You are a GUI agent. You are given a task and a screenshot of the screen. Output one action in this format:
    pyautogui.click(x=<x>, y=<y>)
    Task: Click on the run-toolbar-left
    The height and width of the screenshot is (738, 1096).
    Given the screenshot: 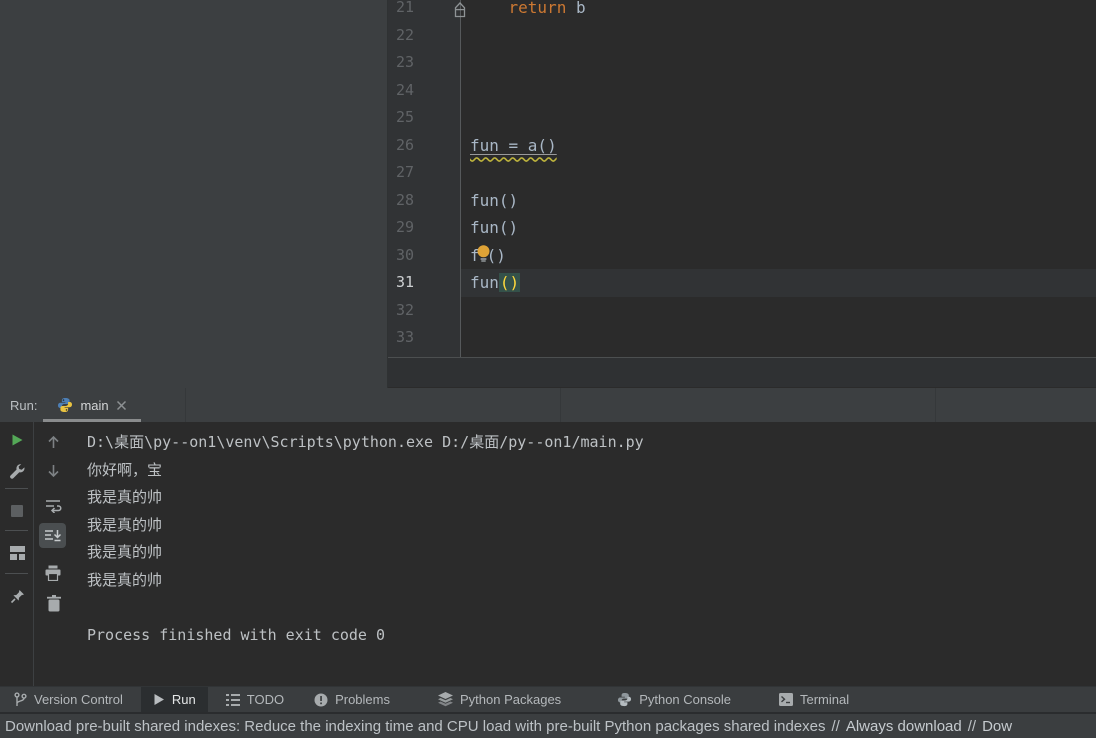 What is the action you would take?
    pyautogui.click(x=17, y=554)
    